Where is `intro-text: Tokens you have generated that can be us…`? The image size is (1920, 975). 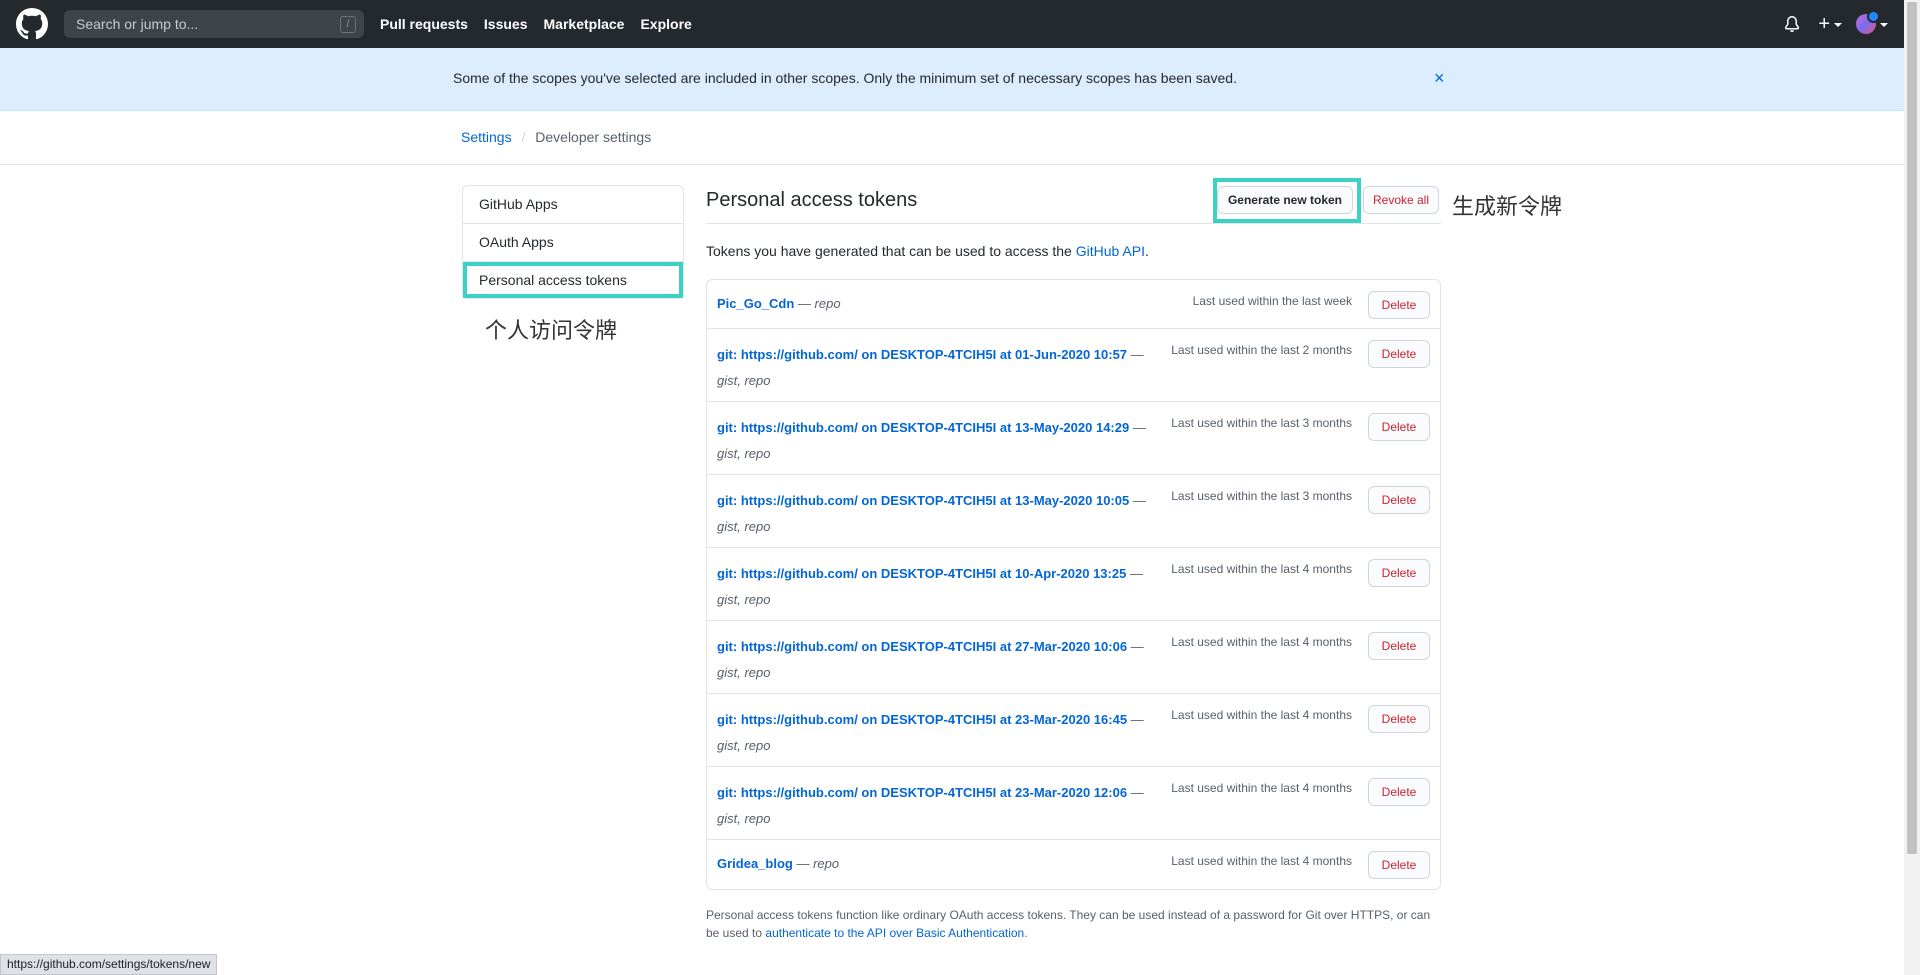
intro-text: Tokens you have generated that can be us… is located at coordinates (927, 251).